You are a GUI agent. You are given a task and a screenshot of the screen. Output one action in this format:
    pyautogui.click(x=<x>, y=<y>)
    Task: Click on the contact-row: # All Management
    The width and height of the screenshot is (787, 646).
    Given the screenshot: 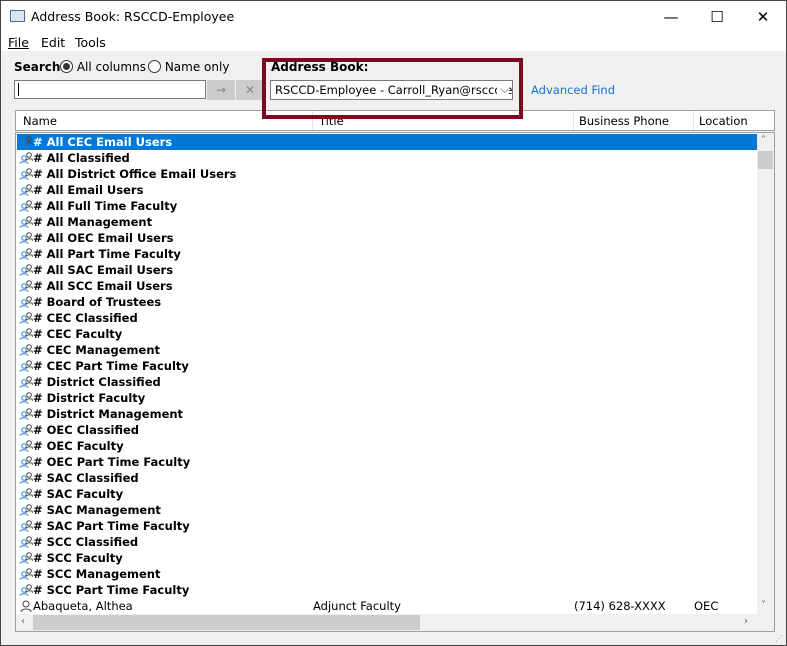 What is the action you would take?
    pyautogui.click(x=387, y=222)
    